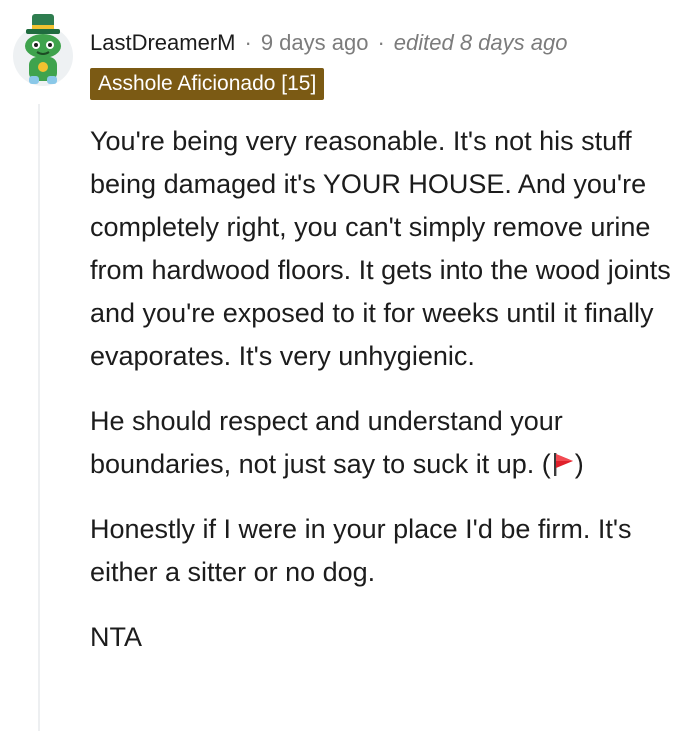 Image resolution: width=700 pixels, height=731 pixels. I want to click on user-flair-badge: Asshole Aficionado [15], so click(207, 84).